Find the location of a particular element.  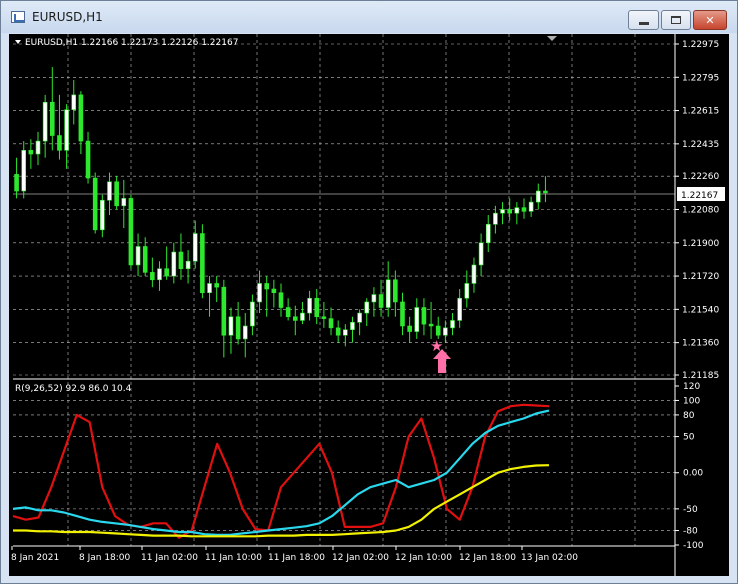

indicator-tick-label: 0.00 is located at coordinates (693, 474).